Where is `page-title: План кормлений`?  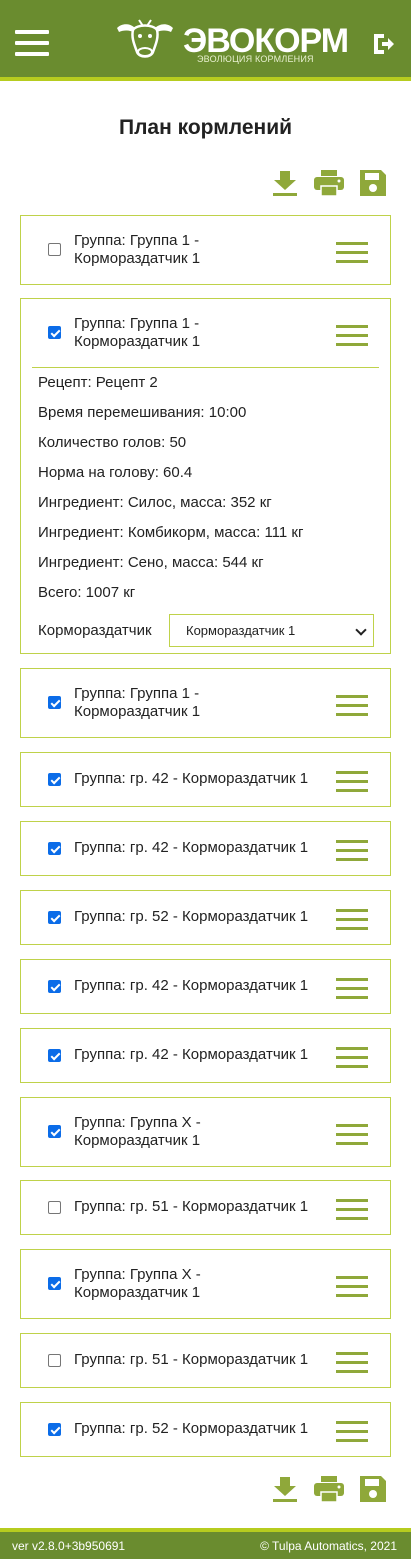
page-title: План кормлений is located at coordinates (205, 127).